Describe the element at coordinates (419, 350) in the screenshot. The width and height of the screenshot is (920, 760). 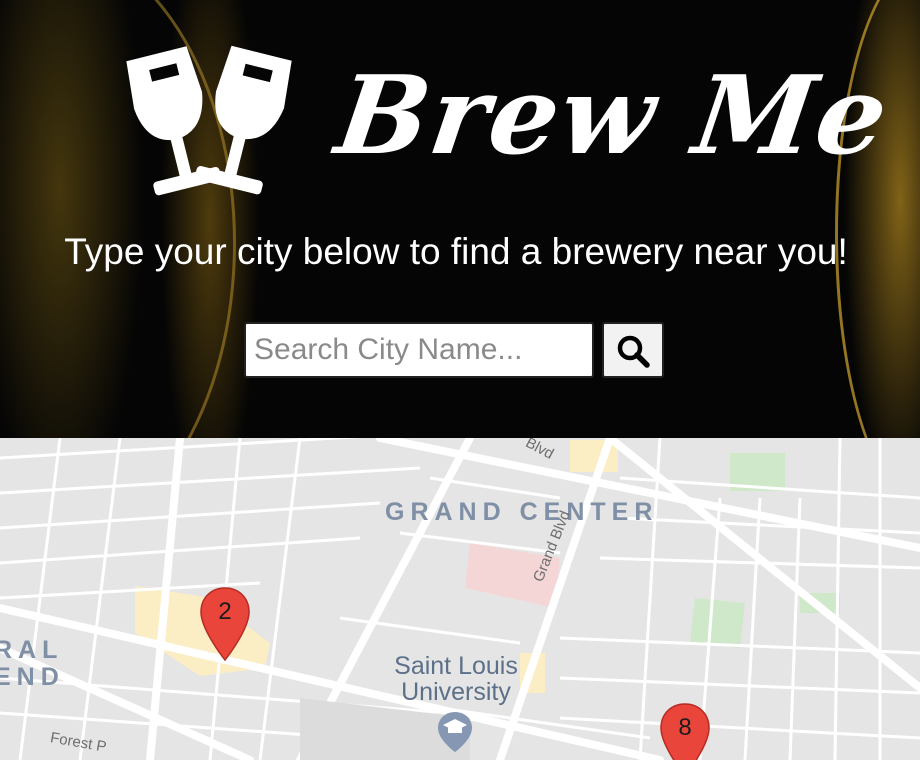
I see `city-search-input` at that location.